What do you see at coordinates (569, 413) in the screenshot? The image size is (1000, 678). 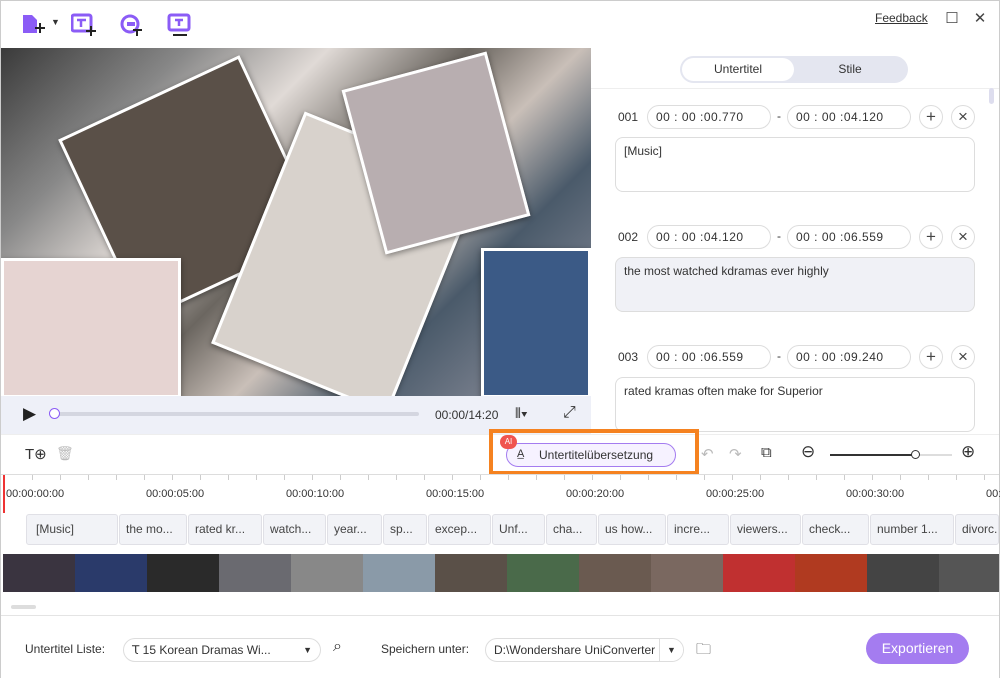 I see `fullscreen-icon: ⤢` at bounding box center [569, 413].